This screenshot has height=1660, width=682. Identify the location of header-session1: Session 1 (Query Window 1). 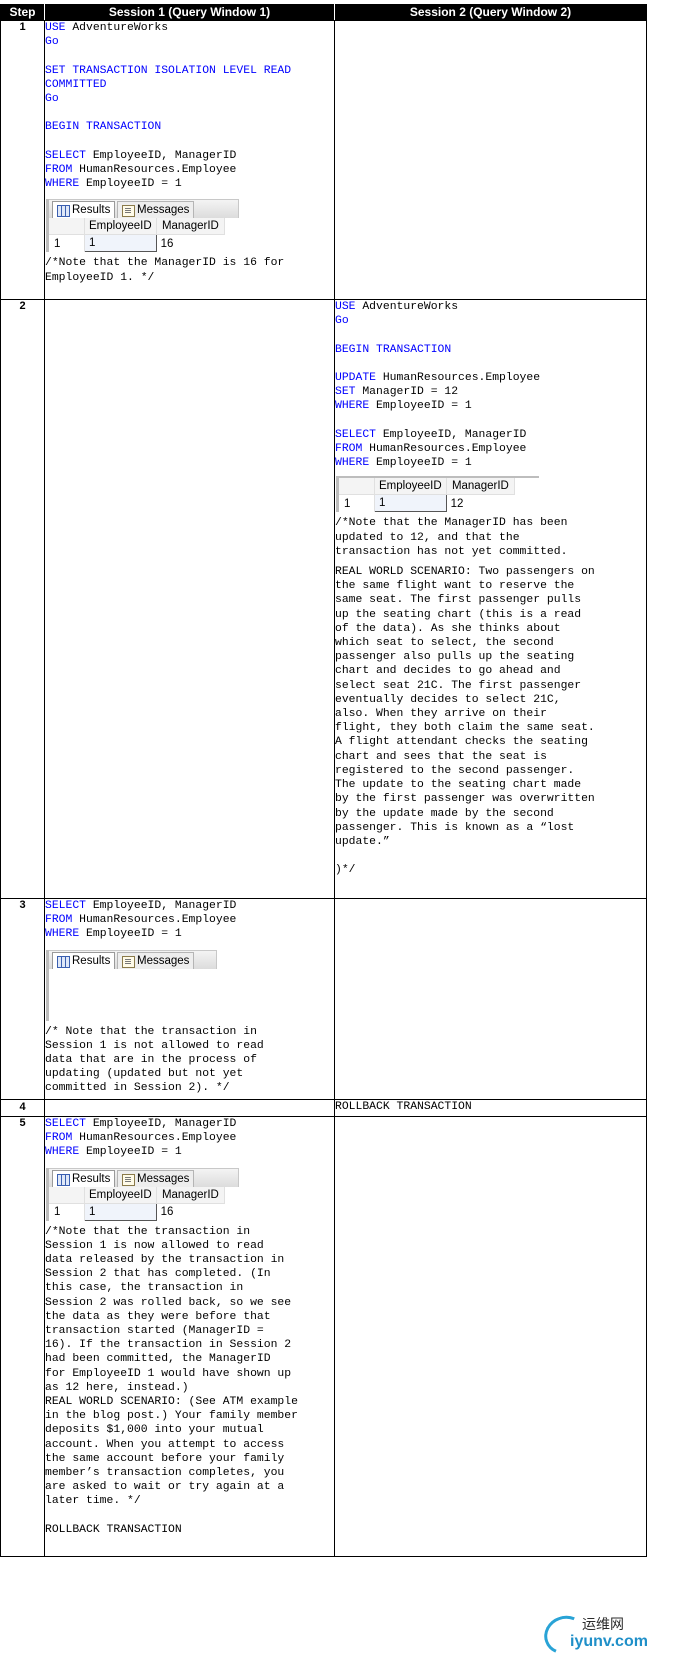
(189, 12).